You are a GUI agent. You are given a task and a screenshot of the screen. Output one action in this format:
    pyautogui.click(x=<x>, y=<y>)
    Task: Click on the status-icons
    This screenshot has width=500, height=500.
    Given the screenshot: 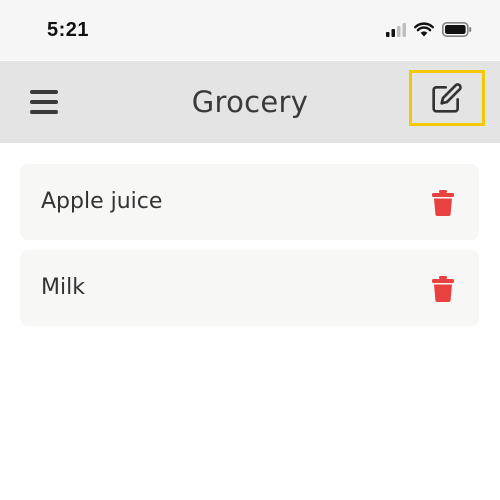 What is the action you would take?
    pyautogui.click(x=429, y=29)
    